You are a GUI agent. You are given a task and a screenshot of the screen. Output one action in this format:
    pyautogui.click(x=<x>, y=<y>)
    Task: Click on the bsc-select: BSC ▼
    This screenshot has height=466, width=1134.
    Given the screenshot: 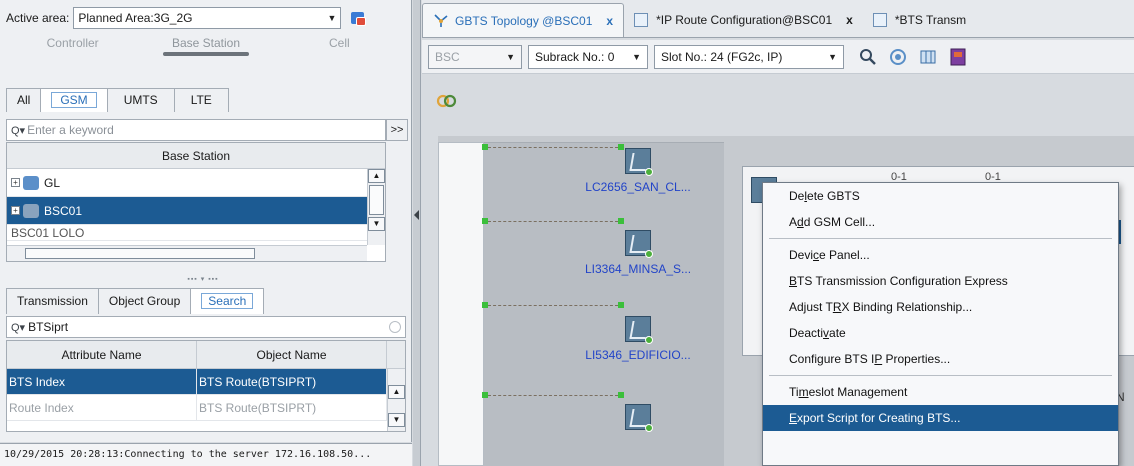 What is the action you would take?
    pyautogui.click(x=475, y=56)
    